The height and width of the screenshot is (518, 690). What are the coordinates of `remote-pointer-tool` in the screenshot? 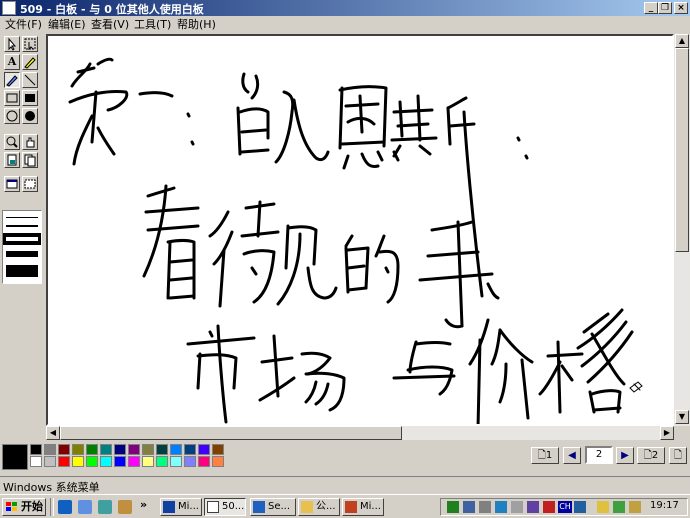 It's located at (30, 142).